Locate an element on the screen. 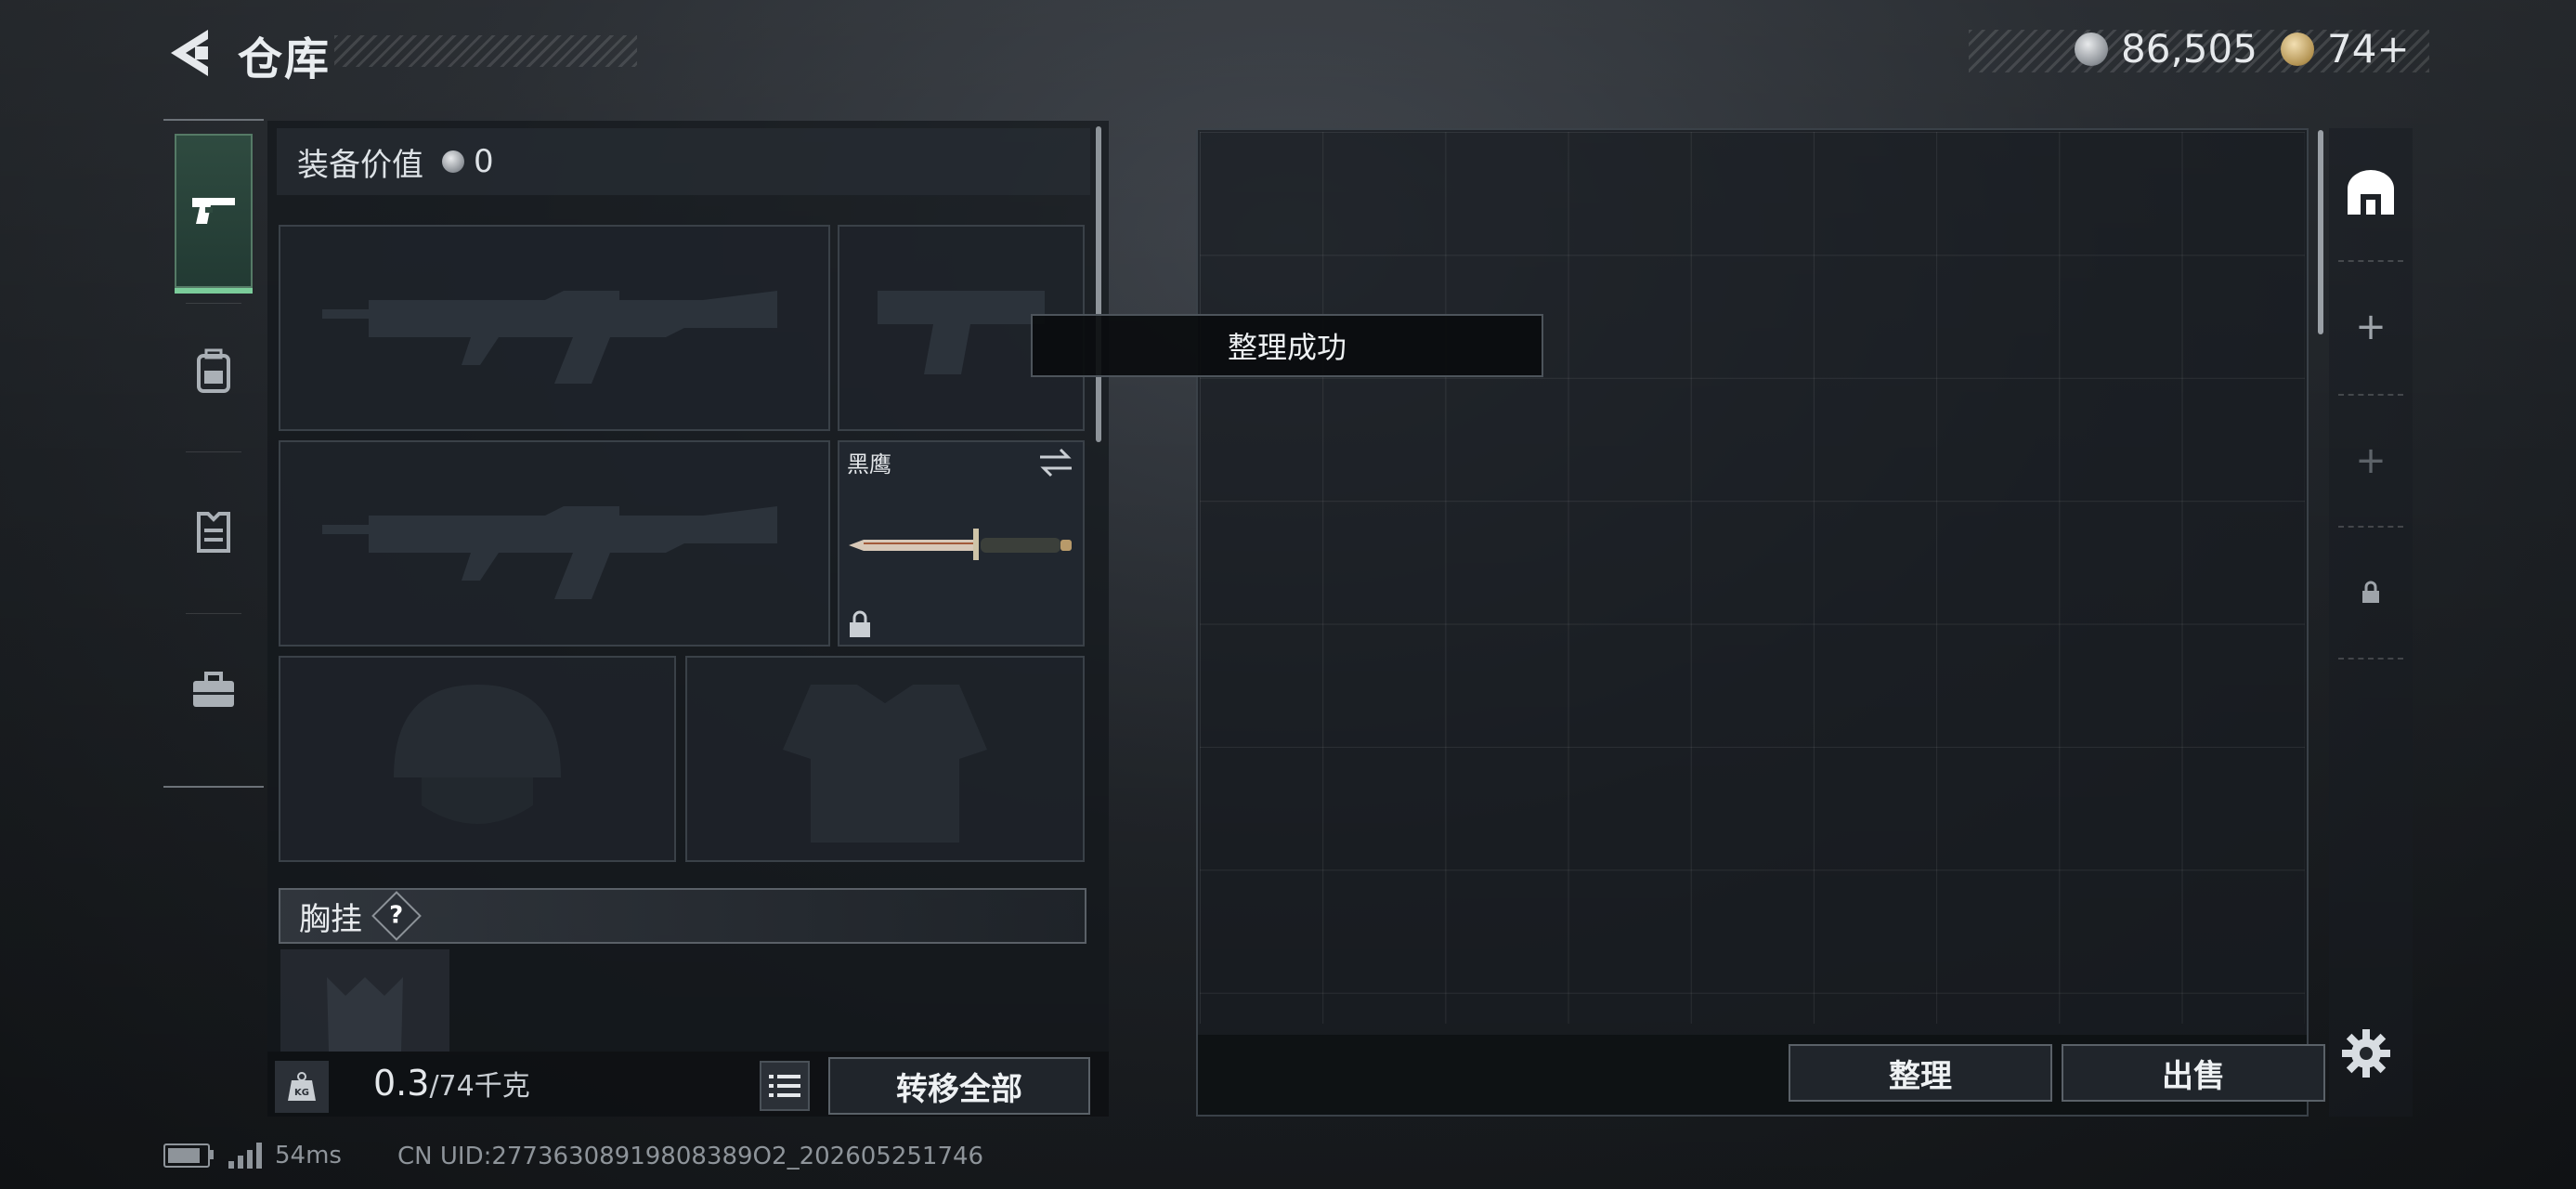 The image size is (2576, 1189). scrollbar is located at coordinates (1098, 284).